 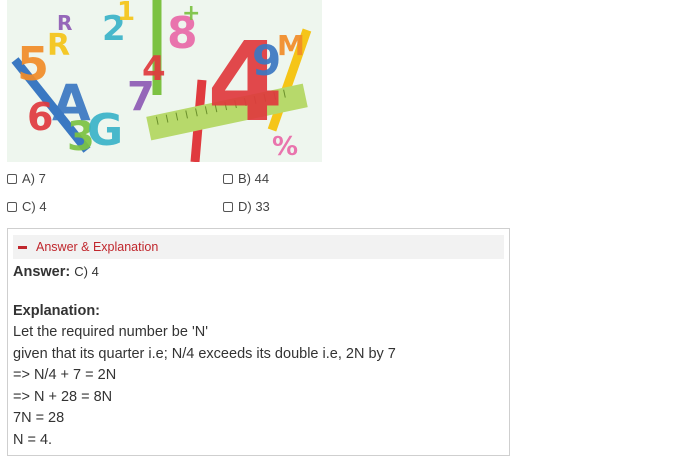 I want to click on illustration-glyph: R, so click(x=64, y=23).